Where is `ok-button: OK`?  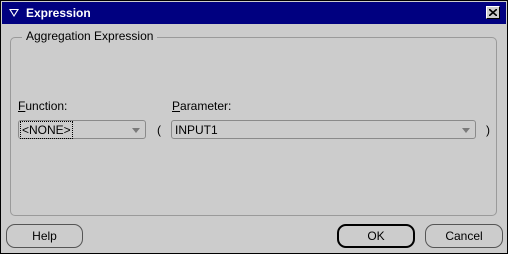 ok-button: OK is located at coordinates (376, 236).